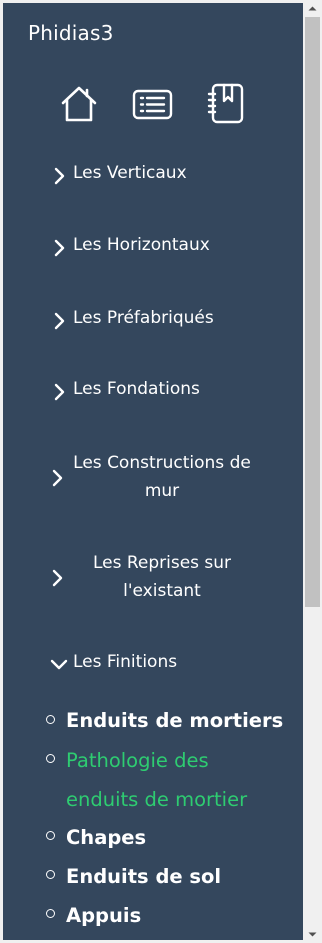 The height and width of the screenshot is (943, 322). Describe the element at coordinates (59, 664) in the screenshot. I see `chevron-down-icon` at that location.